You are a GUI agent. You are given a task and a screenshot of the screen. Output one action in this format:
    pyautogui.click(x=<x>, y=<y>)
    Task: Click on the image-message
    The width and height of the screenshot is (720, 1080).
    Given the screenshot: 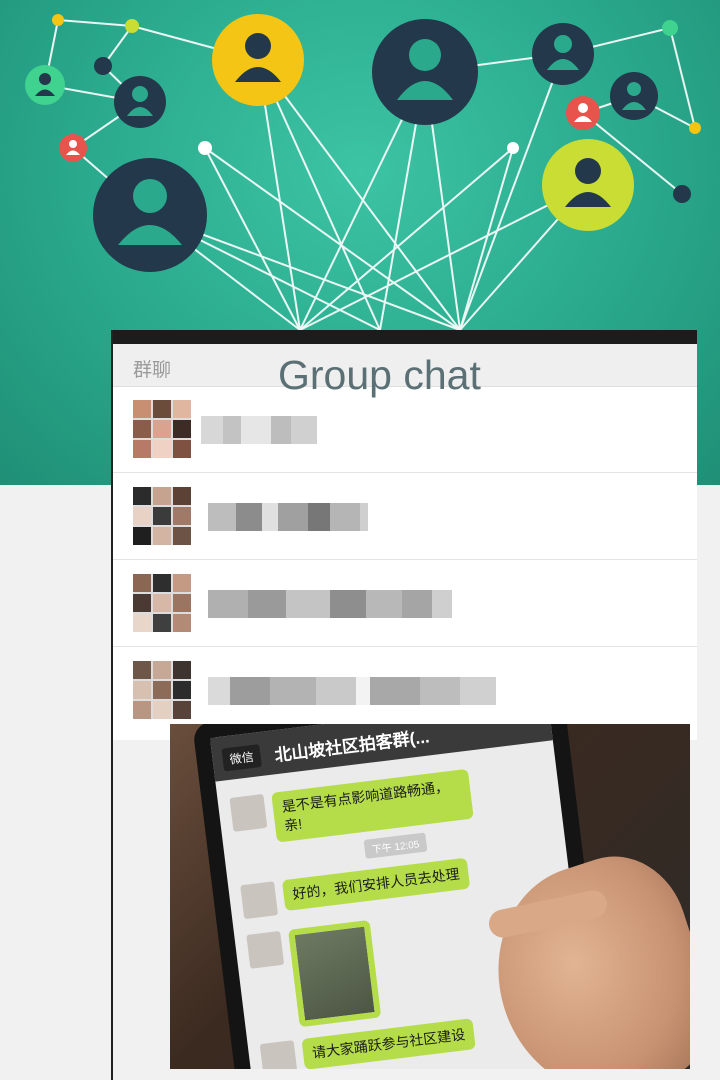 What is the action you would take?
    pyautogui.click(x=334, y=973)
    